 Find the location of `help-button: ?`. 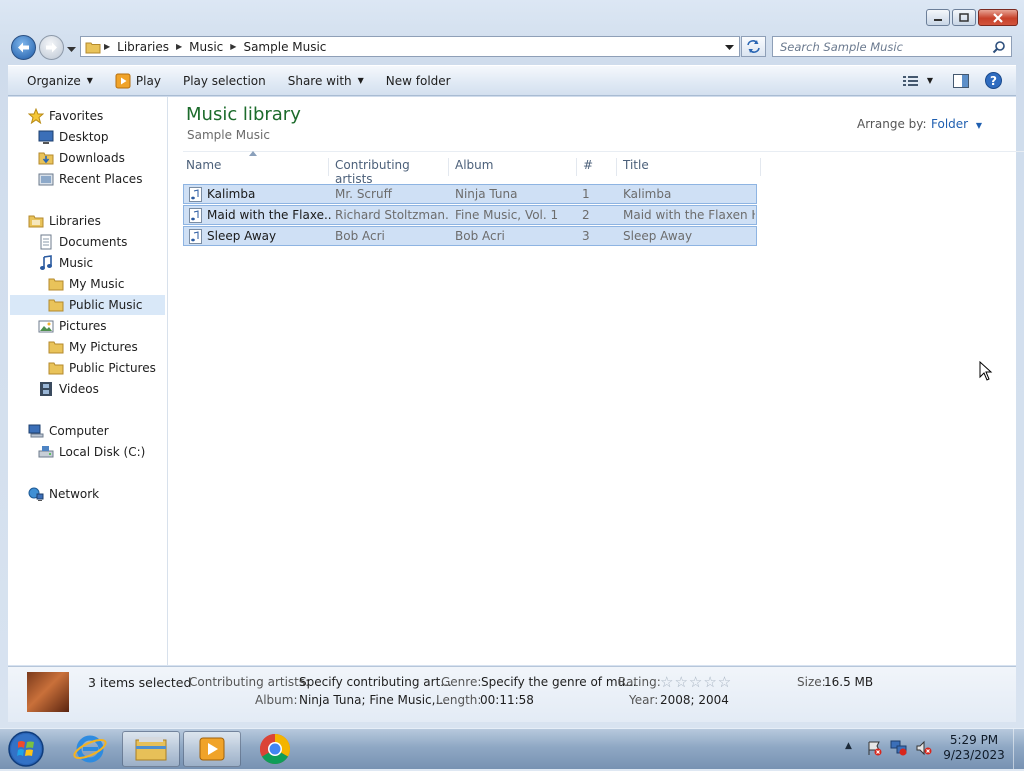

help-button: ? is located at coordinates (997, 80).